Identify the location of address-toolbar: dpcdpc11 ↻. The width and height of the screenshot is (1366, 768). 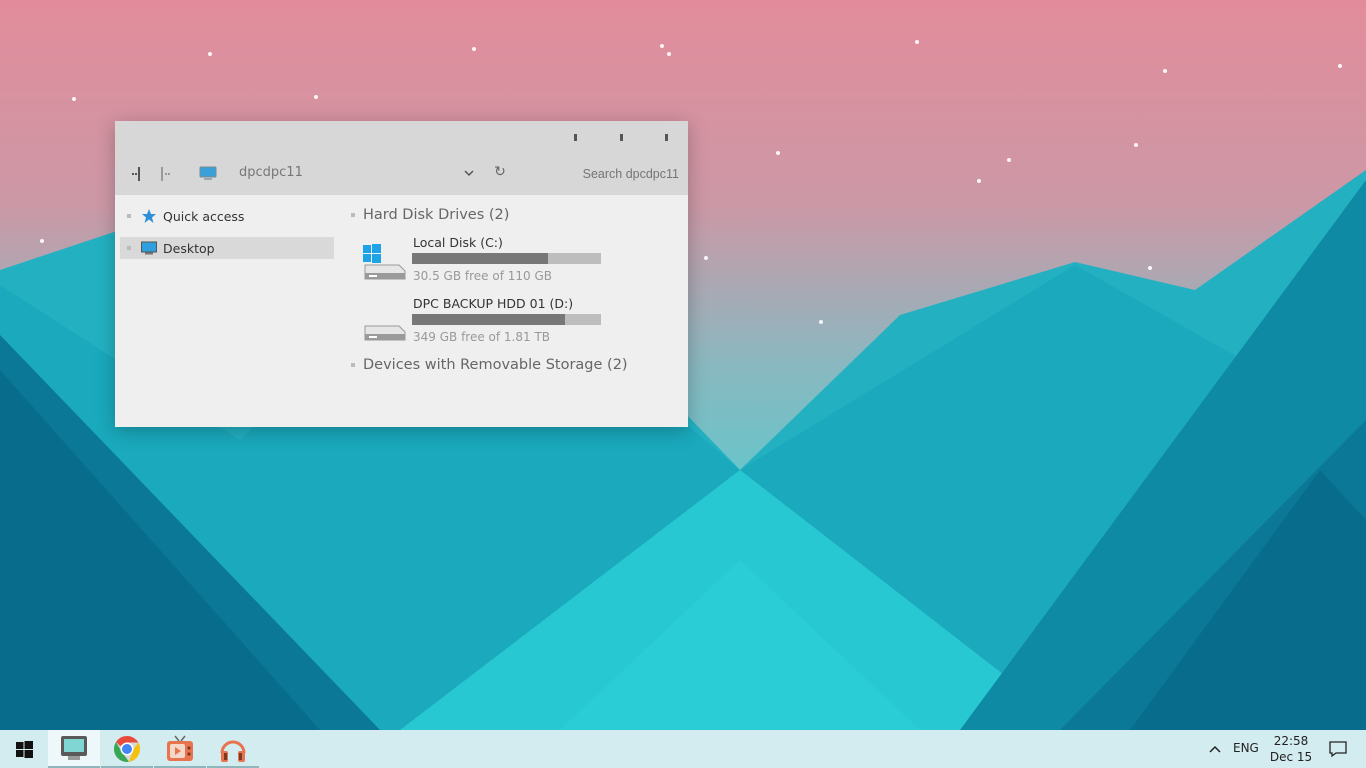
(401, 174).